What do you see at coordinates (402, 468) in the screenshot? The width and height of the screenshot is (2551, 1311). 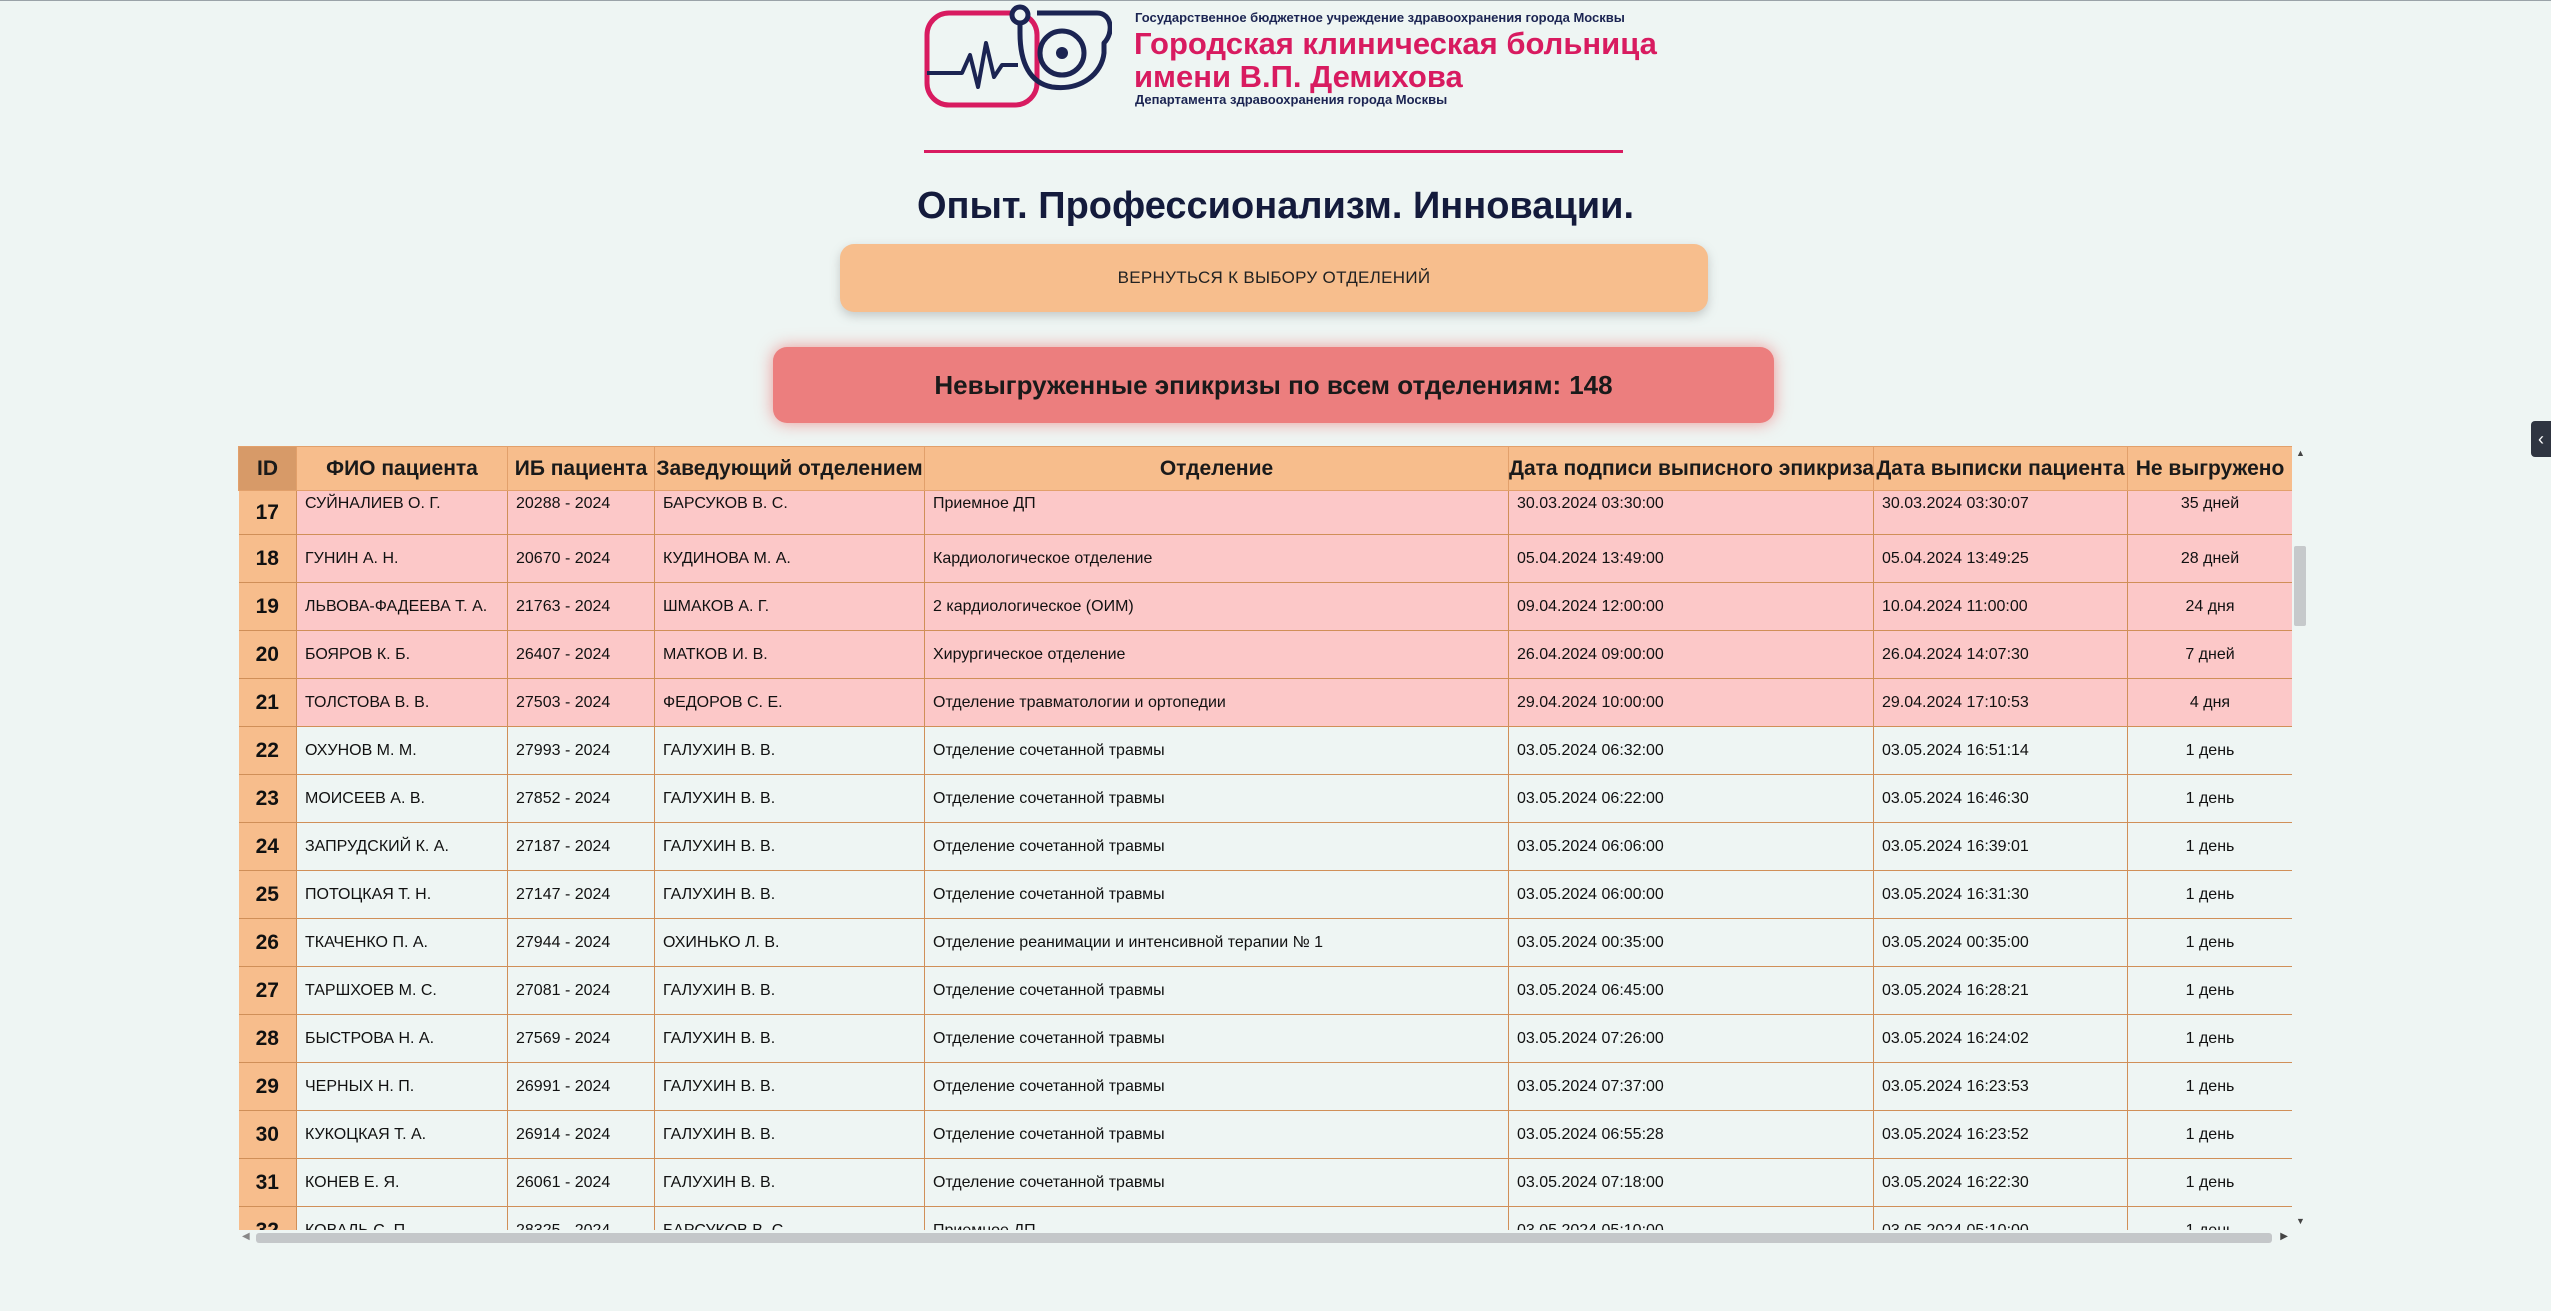 I see `column-header-patient-name: ФИО пациента` at bounding box center [402, 468].